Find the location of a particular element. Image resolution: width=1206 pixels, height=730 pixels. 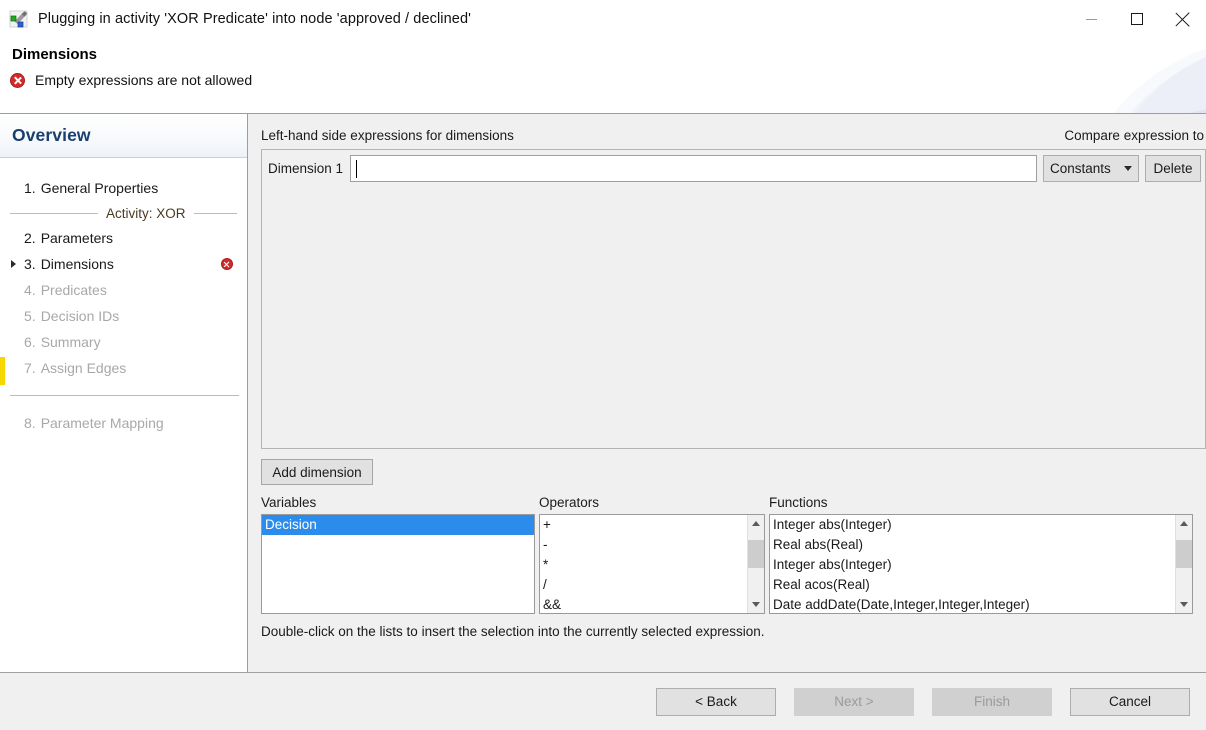

compare-to-value: Constants is located at coordinates (1080, 168).